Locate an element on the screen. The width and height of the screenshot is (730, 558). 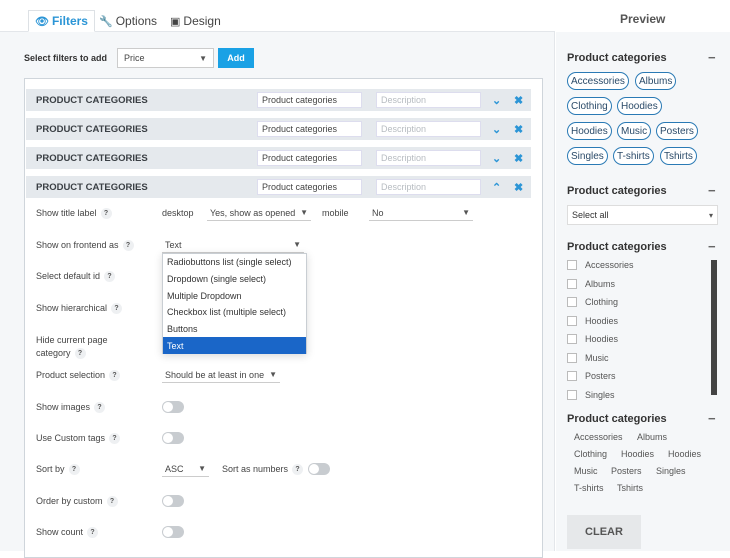
tag-link: T-shirts is located at coordinates (589, 488).